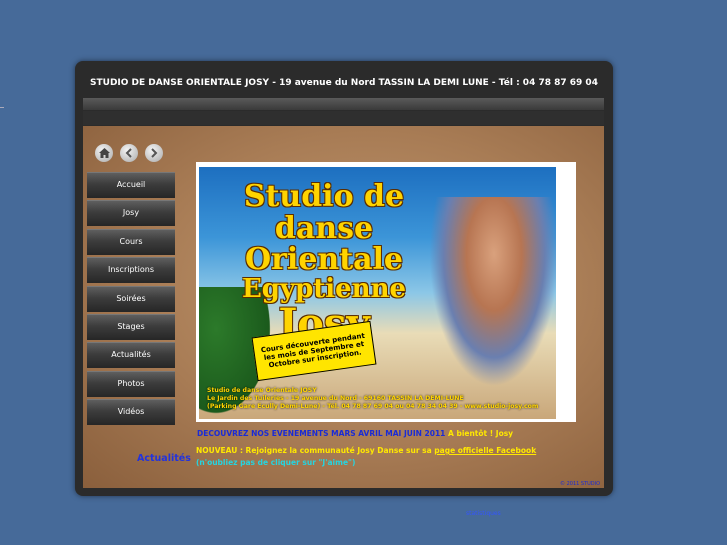  Describe the element at coordinates (324, 288) in the screenshot. I see `banner-title-line-3: Egyptienne` at that location.